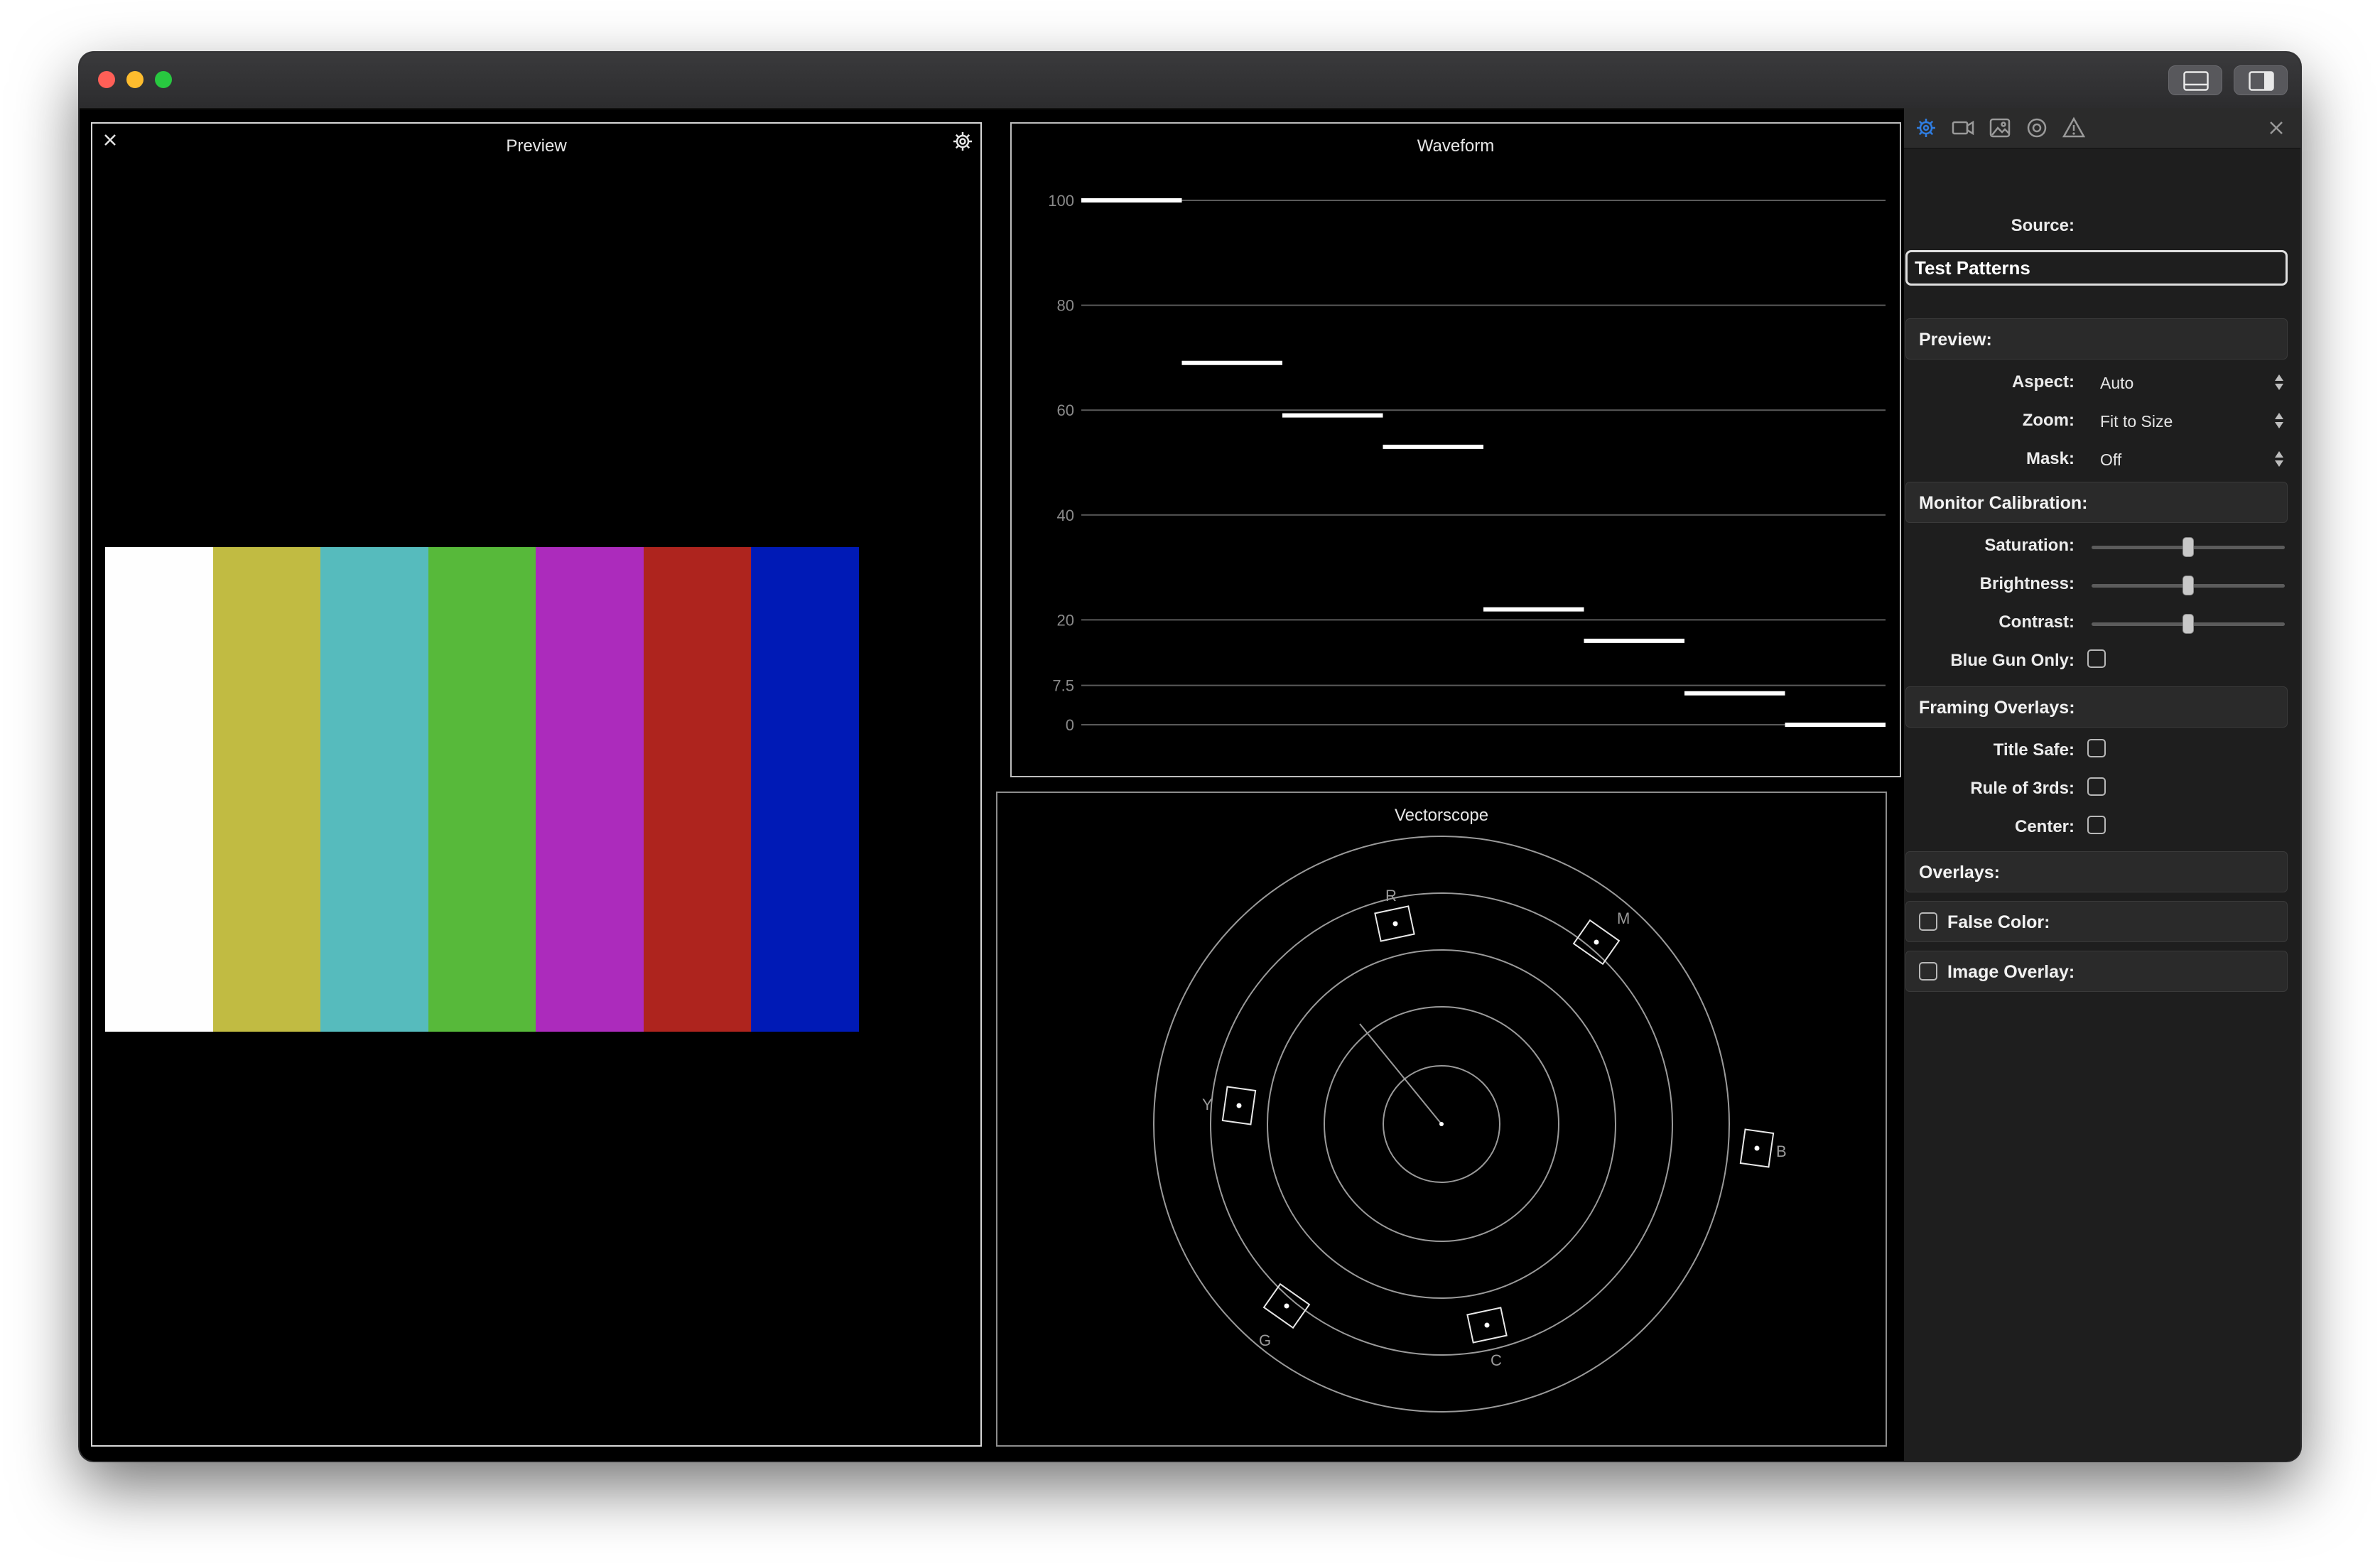 The height and width of the screenshot is (1566, 2380). Describe the element at coordinates (2096, 658) in the screenshot. I see `blue-gun-checkbox` at that location.